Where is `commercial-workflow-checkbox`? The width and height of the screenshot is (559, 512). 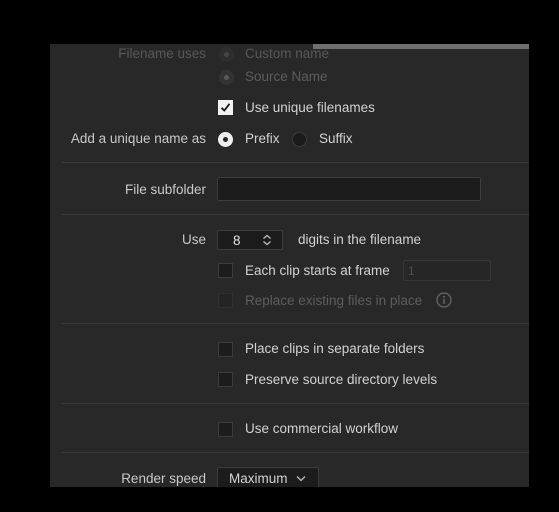 commercial-workflow-checkbox is located at coordinates (225, 429).